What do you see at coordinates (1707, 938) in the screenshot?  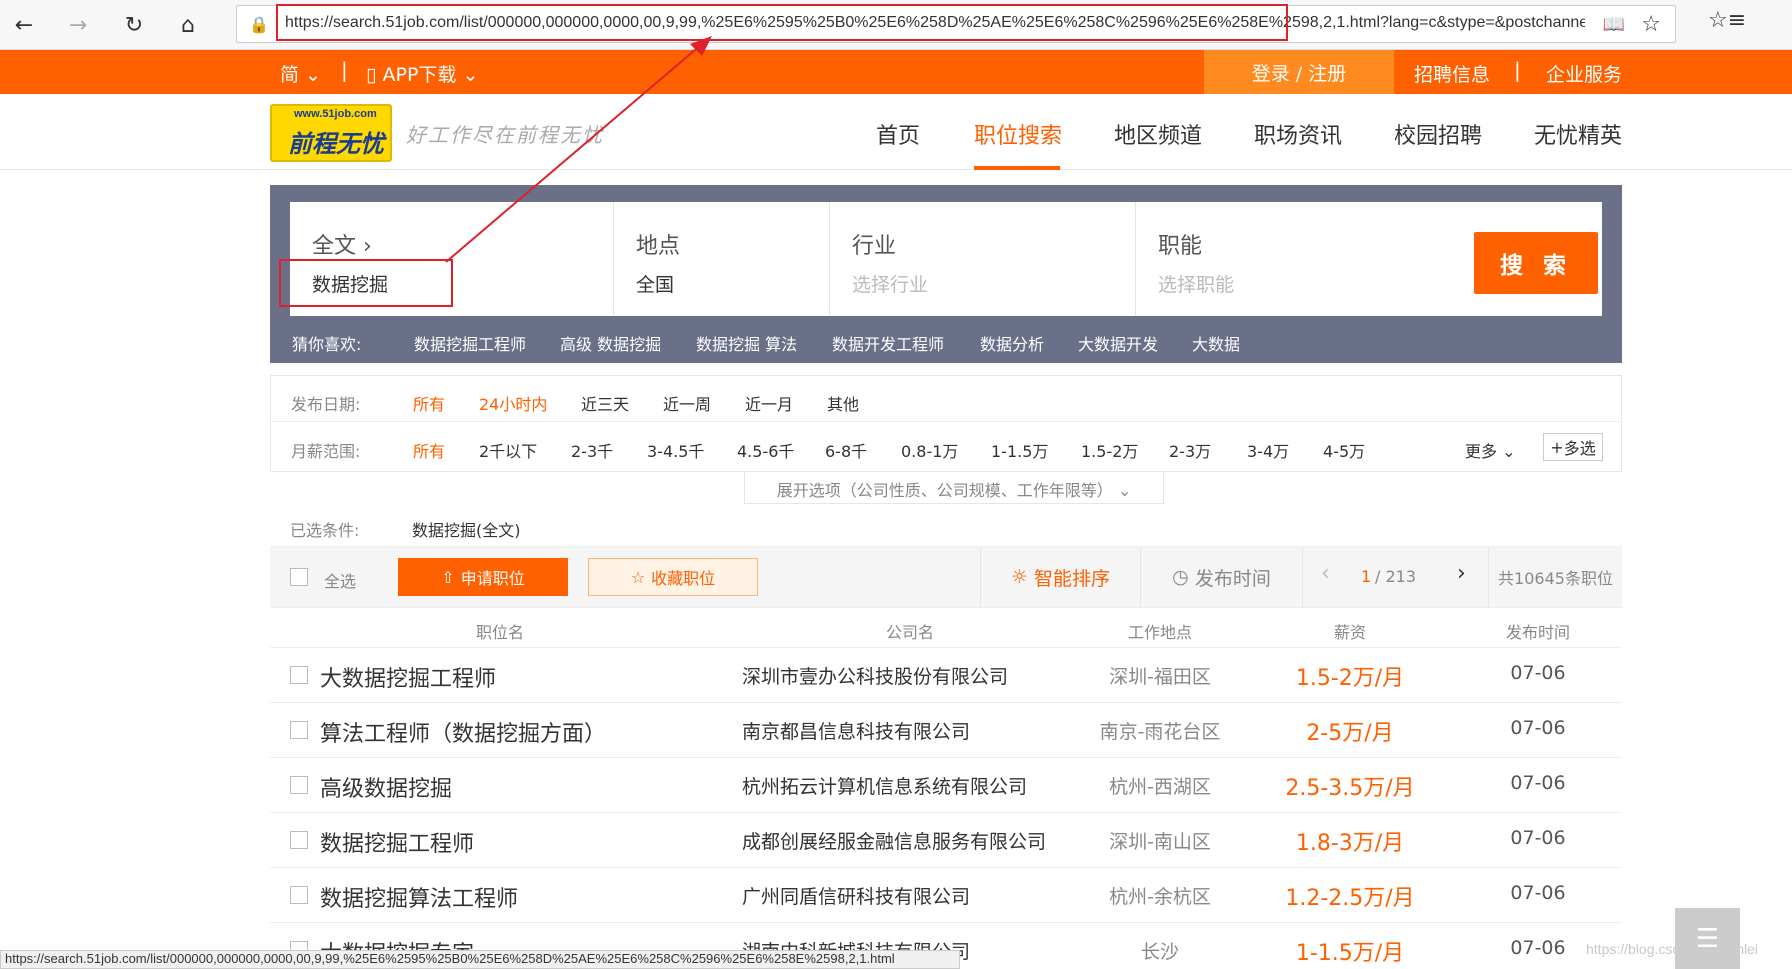 I see `feedback-chat-icon: ☰` at bounding box center [1707, 938].